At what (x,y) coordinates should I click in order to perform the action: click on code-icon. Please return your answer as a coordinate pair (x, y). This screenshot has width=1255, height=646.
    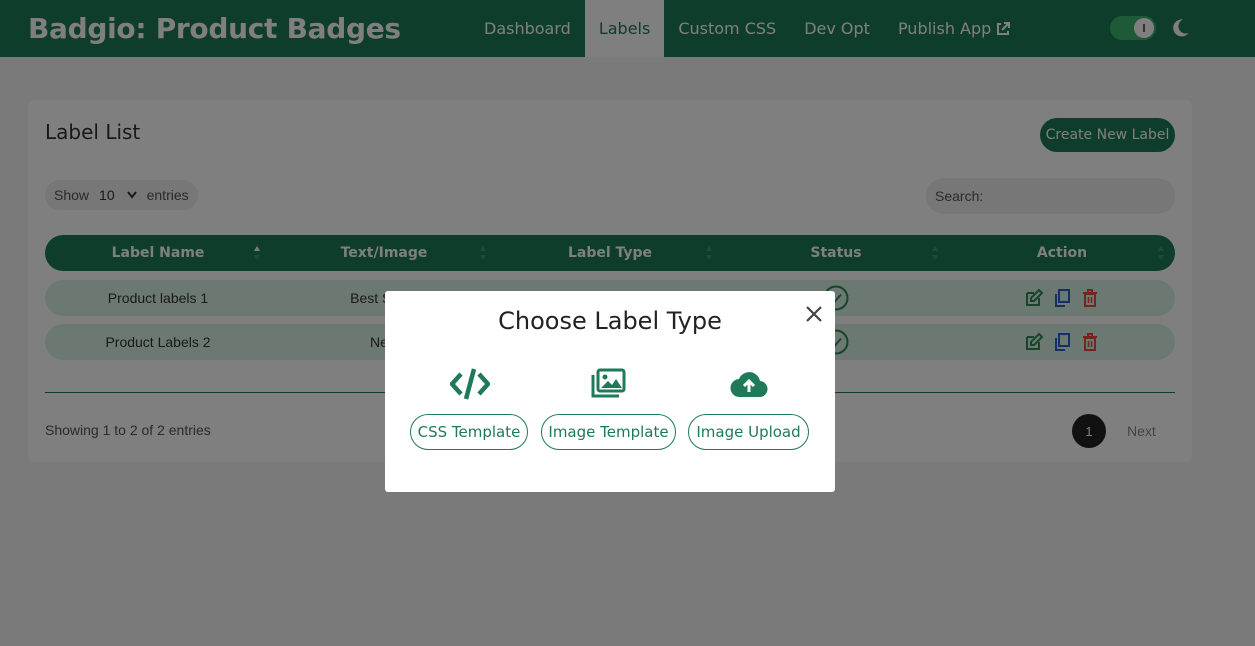
    Looking at the image, I should click on (470, 384).